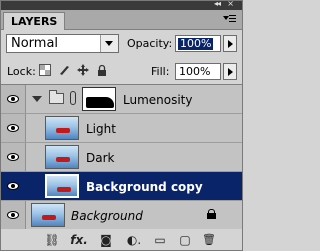 The image size is (320, 251). I want to click on layer-row: Light, so click(121, 128).